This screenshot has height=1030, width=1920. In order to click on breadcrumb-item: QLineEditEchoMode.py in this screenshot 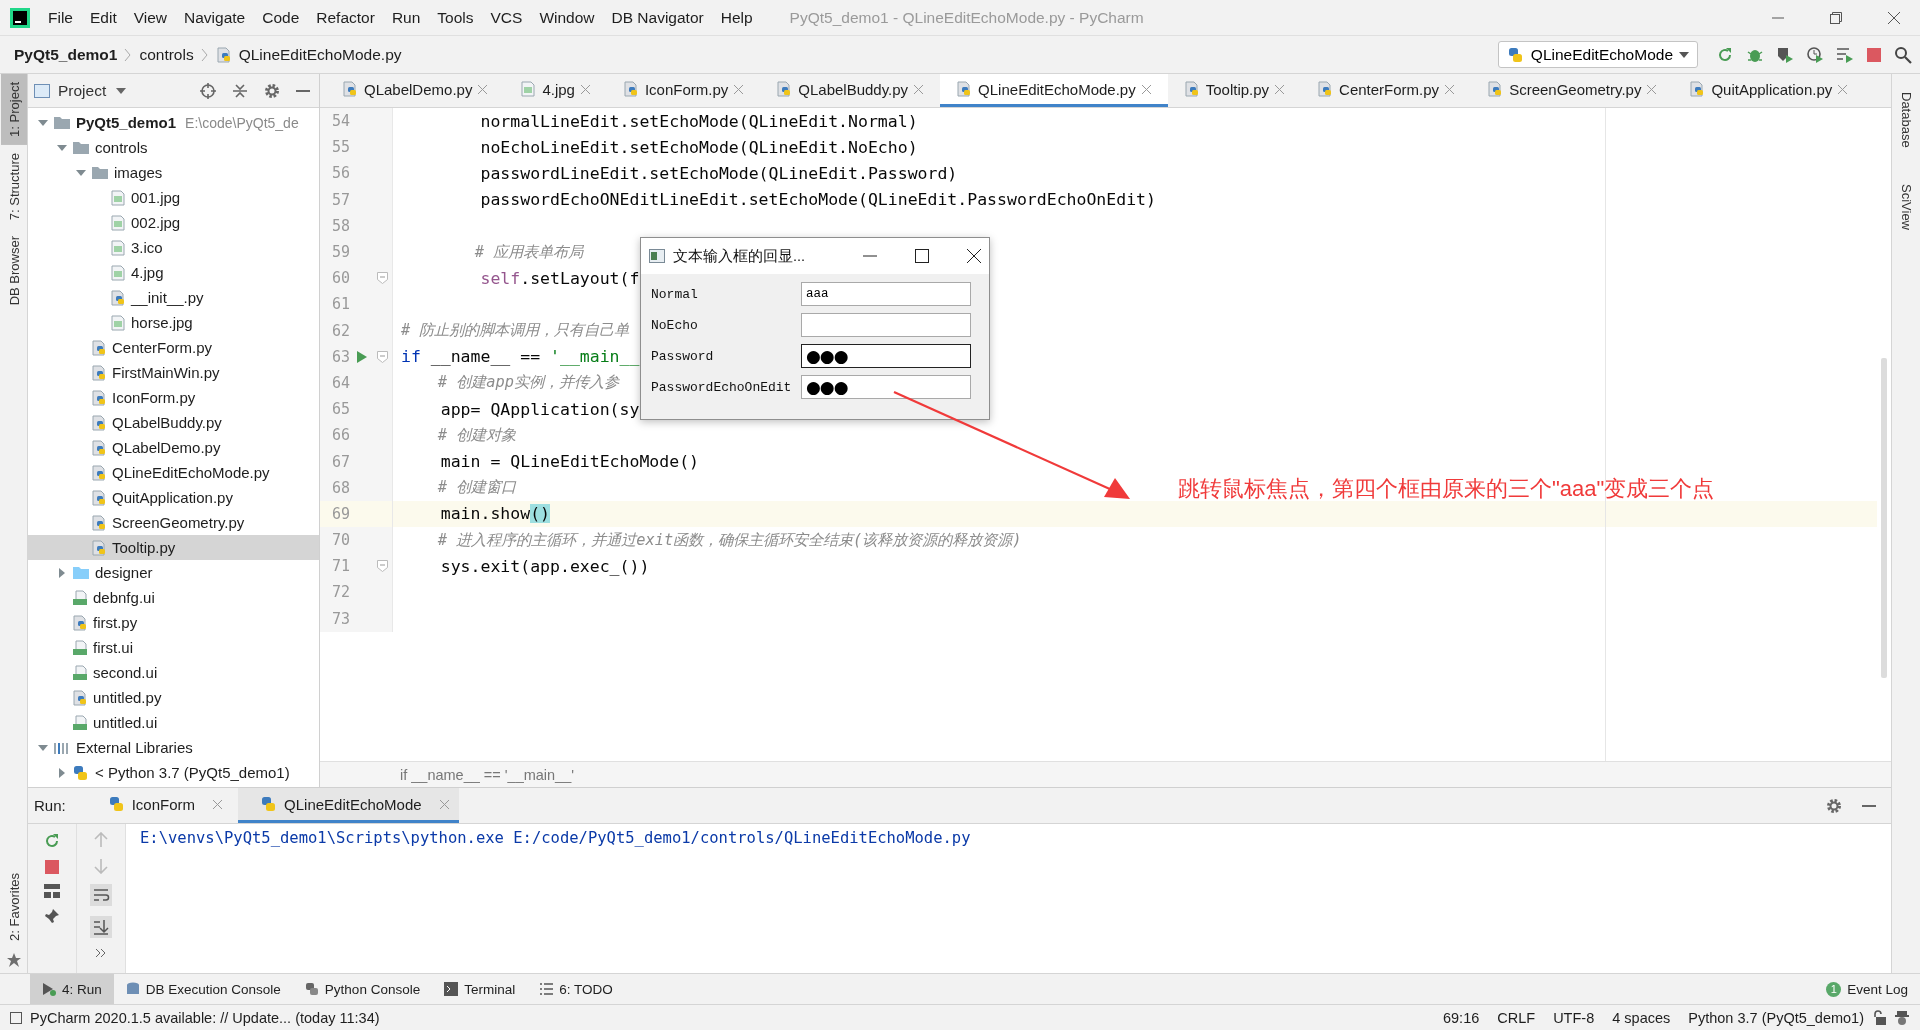, I will do `click(320, 54)`.